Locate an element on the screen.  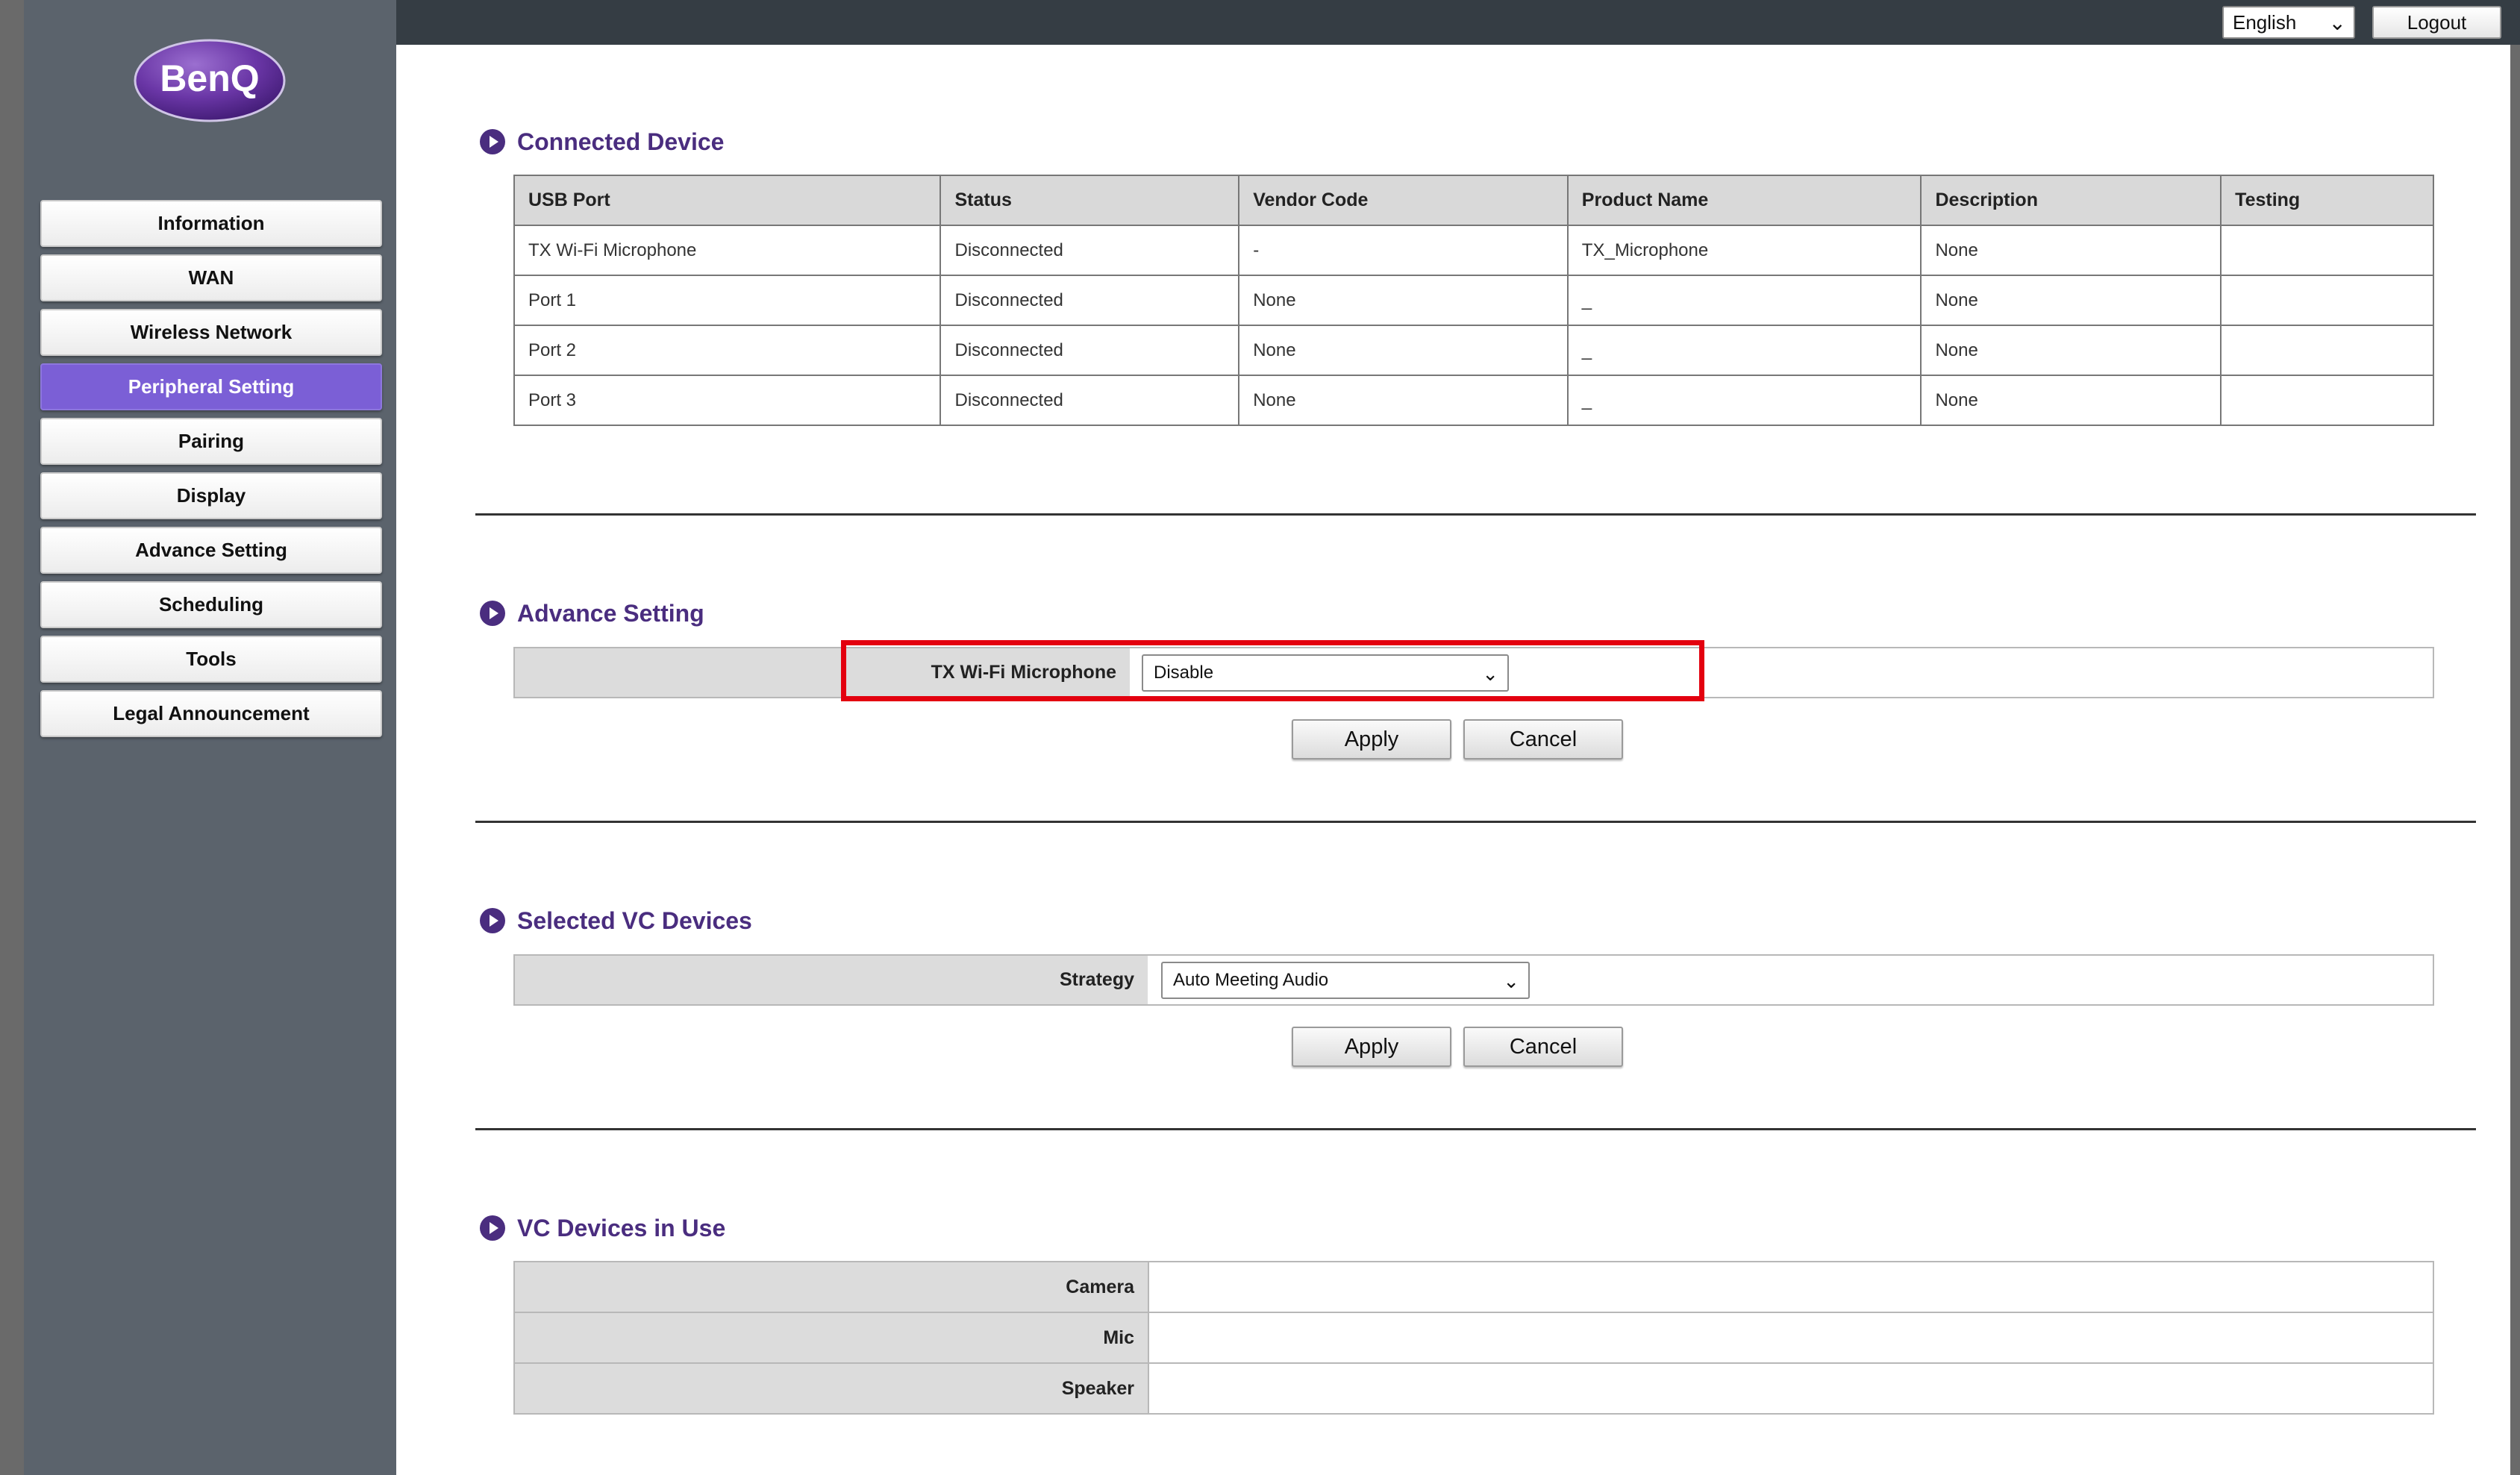
table-row: Port 1 Disconnected None _ None is located at coordinates (1473, 300).